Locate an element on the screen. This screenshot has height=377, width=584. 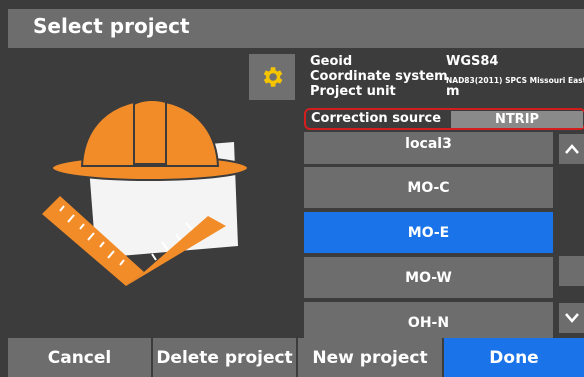
correction-source-row: Correction source NTRIP is located at coordinates (444, 119).